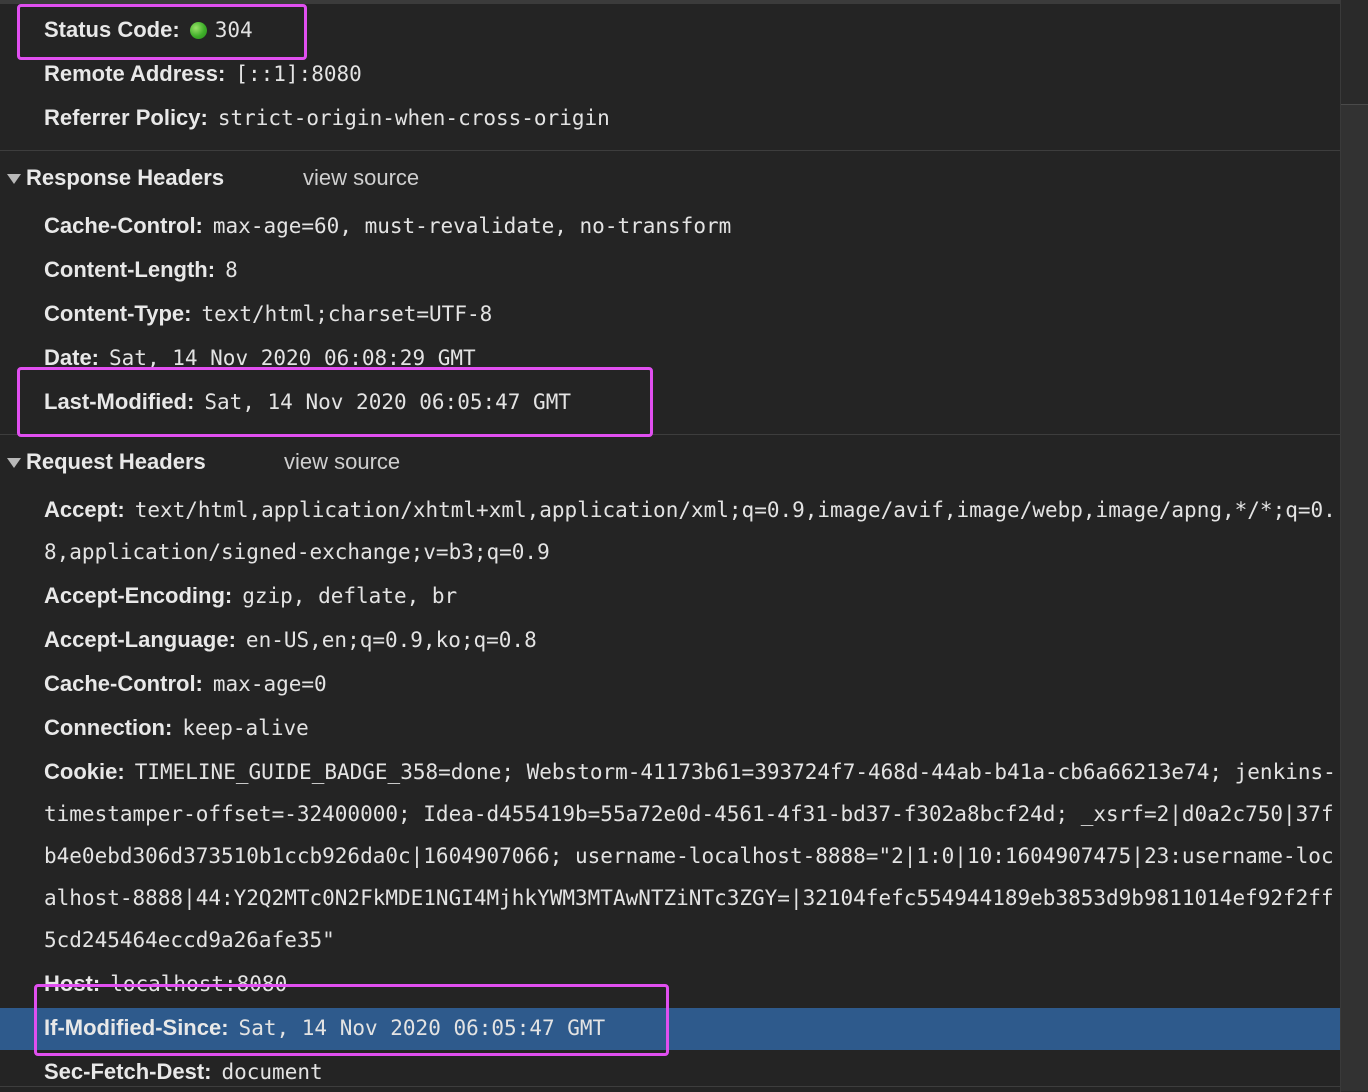  What do you see at coordinates (347, 314) in the screenshot?
I see `header-value: text/html;charset=UTF-8` at bounding box center [347, 314].